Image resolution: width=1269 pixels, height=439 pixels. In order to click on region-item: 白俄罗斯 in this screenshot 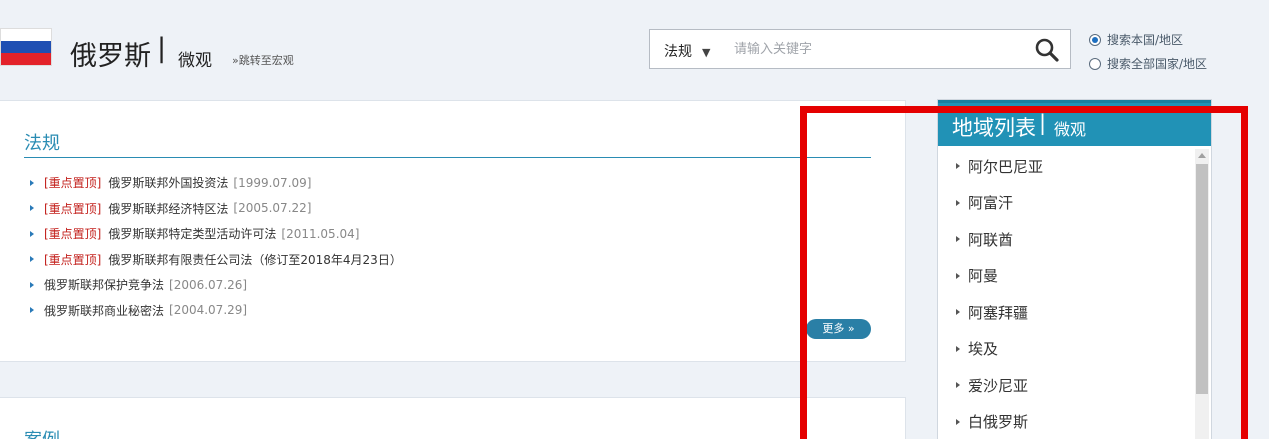, I will do `click(999, 421)`.